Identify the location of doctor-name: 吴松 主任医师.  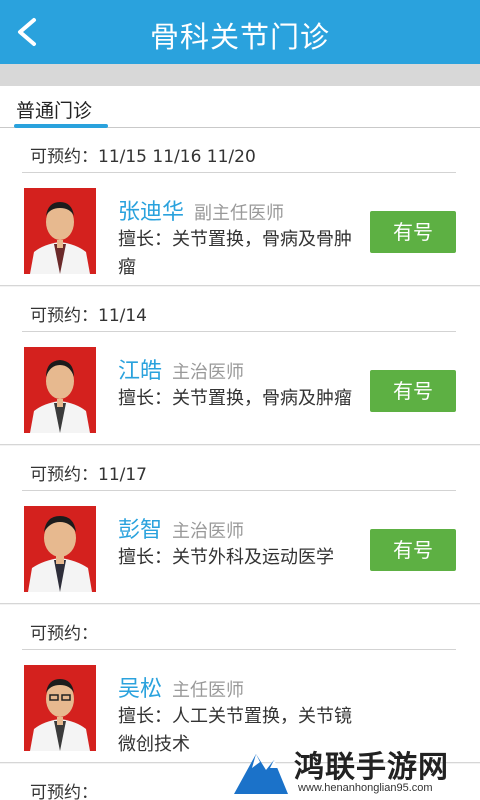
(181, 689).